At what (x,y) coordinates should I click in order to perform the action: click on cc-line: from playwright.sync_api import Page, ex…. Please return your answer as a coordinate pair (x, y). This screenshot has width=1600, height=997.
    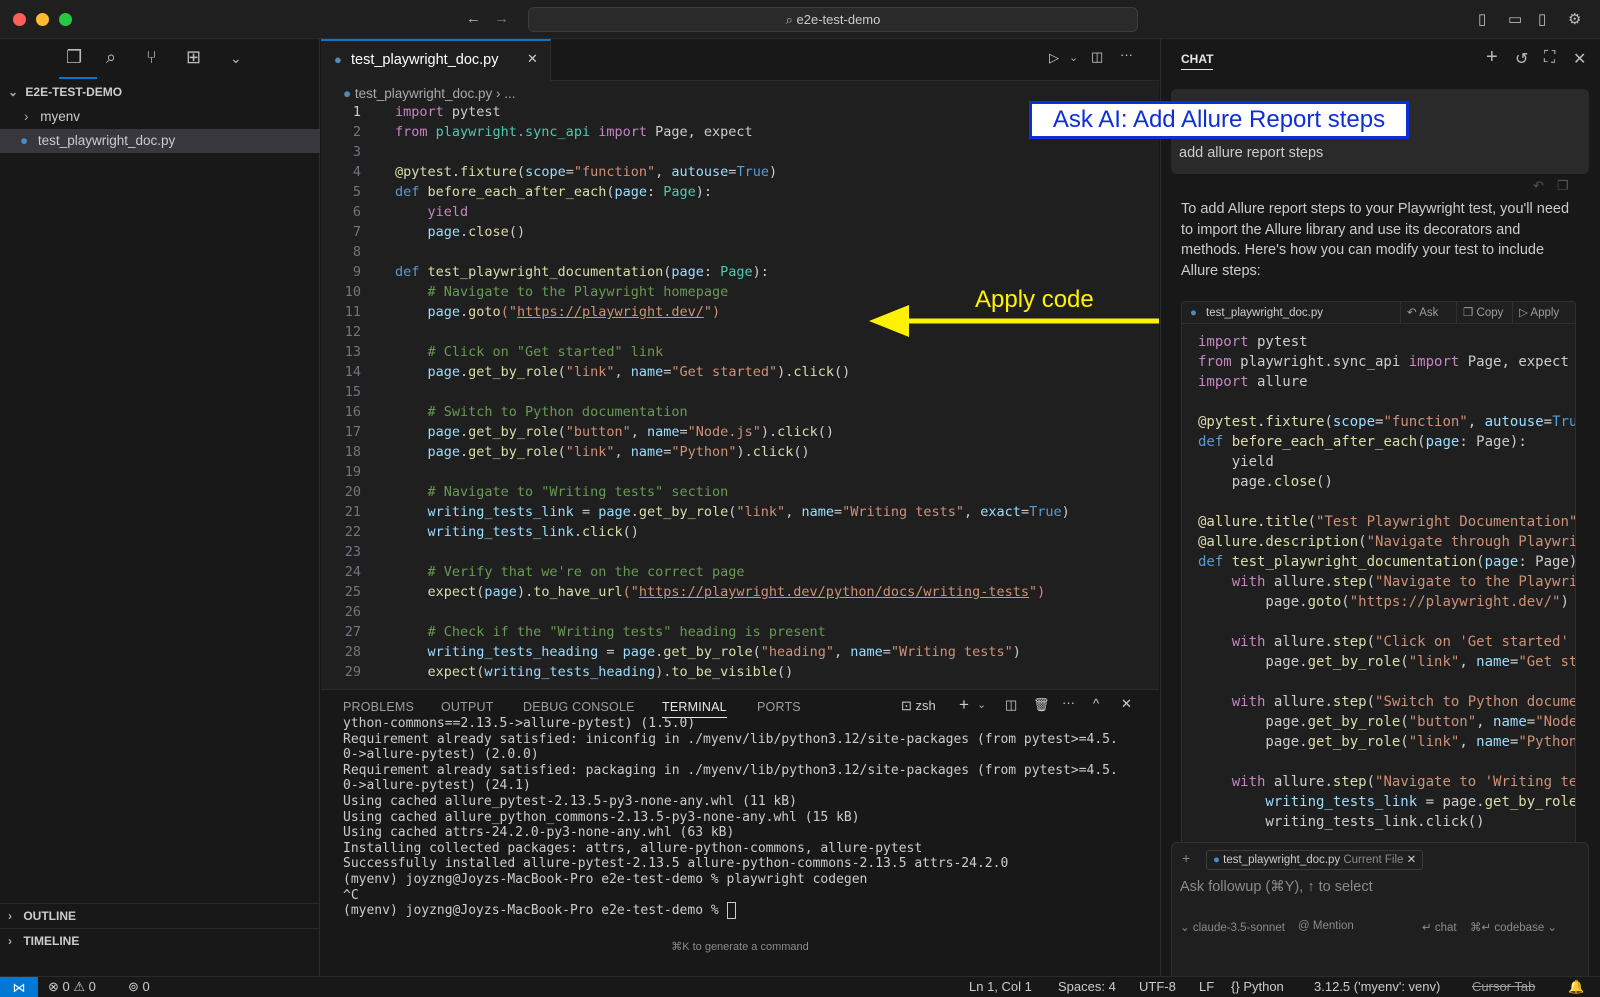
    Looking at the image, I should click on (1383, 362).